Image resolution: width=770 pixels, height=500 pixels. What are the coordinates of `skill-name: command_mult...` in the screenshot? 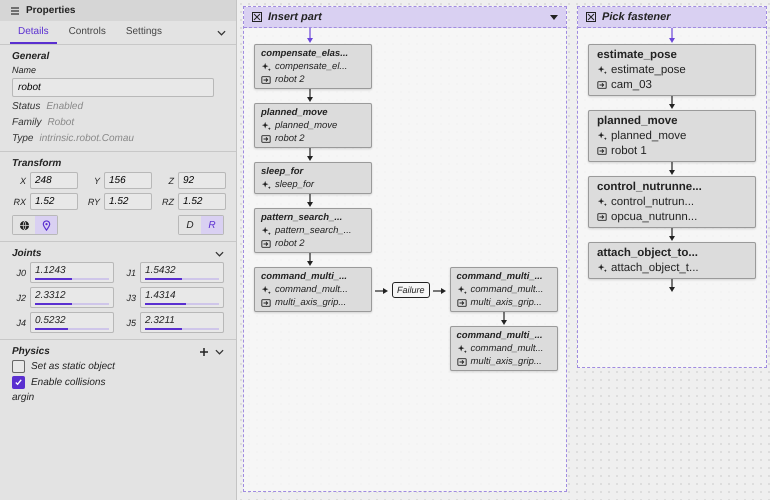 It's located at (507, 348).